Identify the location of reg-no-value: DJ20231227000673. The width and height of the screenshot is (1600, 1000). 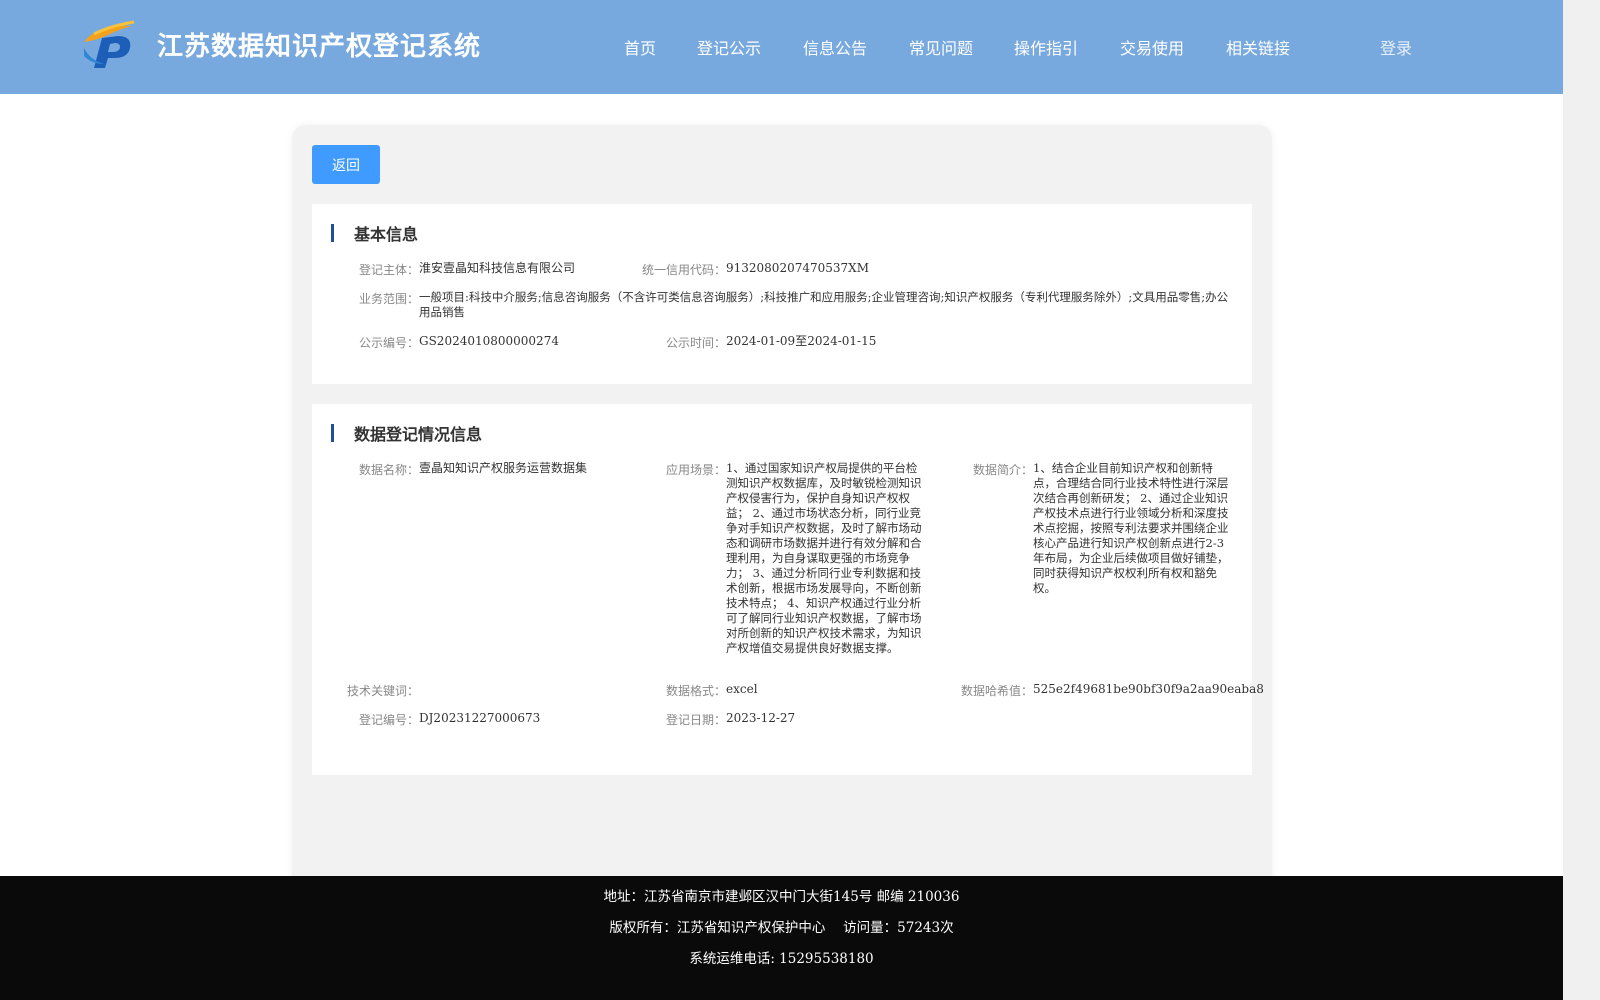
(480, 718).